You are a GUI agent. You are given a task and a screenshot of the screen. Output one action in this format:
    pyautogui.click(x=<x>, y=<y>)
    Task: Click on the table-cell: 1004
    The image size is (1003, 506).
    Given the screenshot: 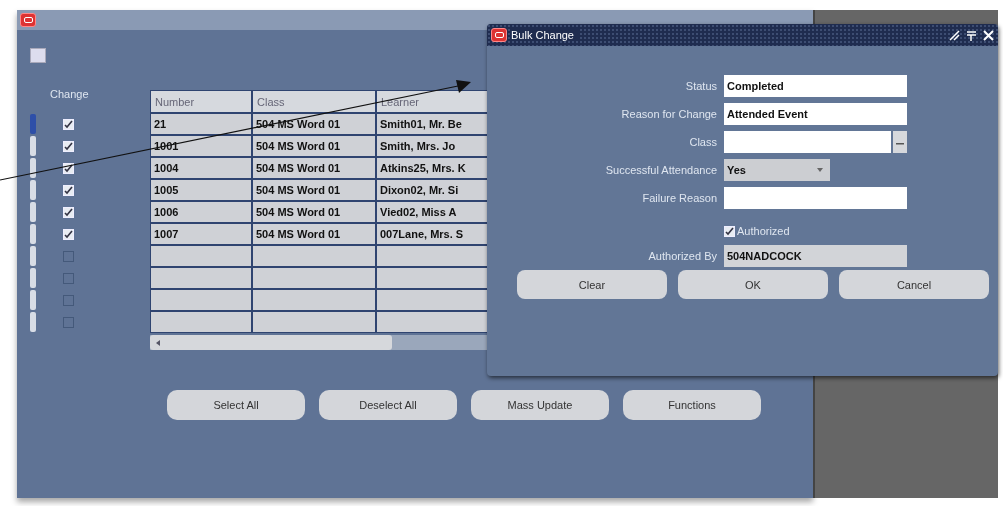 What is the action you would take?
    pyautogui.click(x=201, y=168)
    